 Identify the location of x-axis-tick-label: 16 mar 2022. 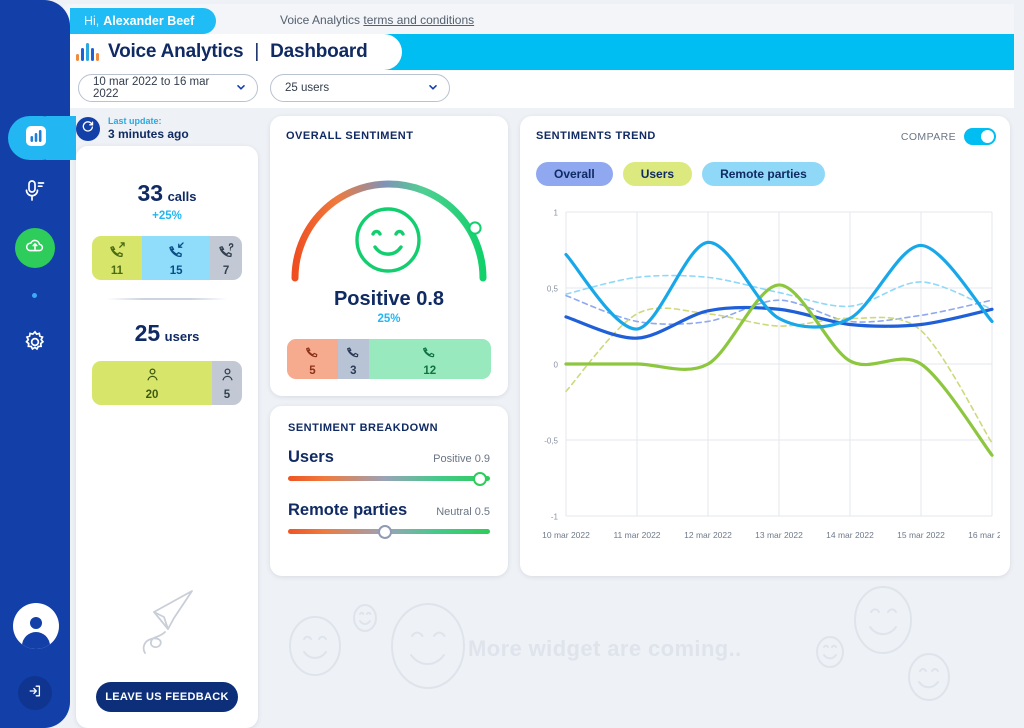
(984, 535).